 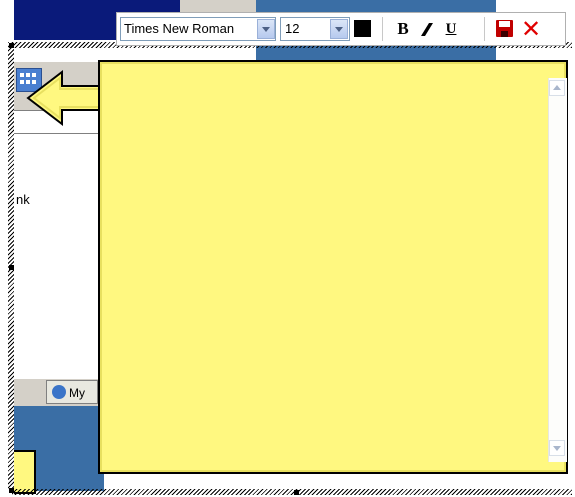 What do you see at coordinates (504, 28) in the screenshot?
I see `floppy-disk-icon` at bounding box center [504, 28].